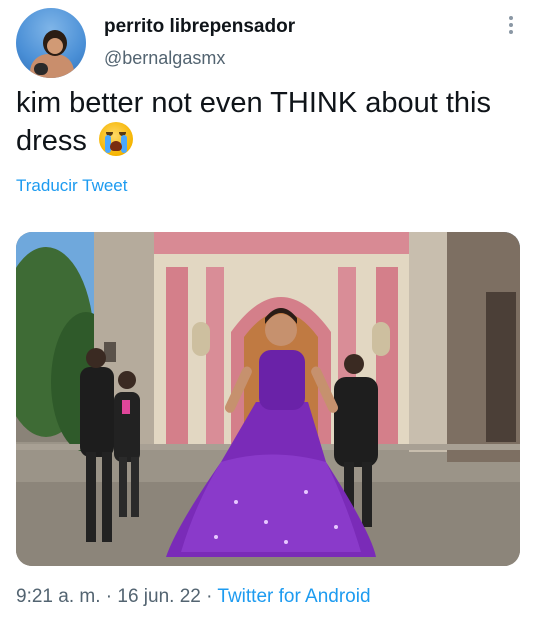 This screenshot has width=536, height=620. What do you see at coordinates (158, 596) in the screenshot?
I see `tweet-date: 16 jun. 22` at bounding box center [158, 596].